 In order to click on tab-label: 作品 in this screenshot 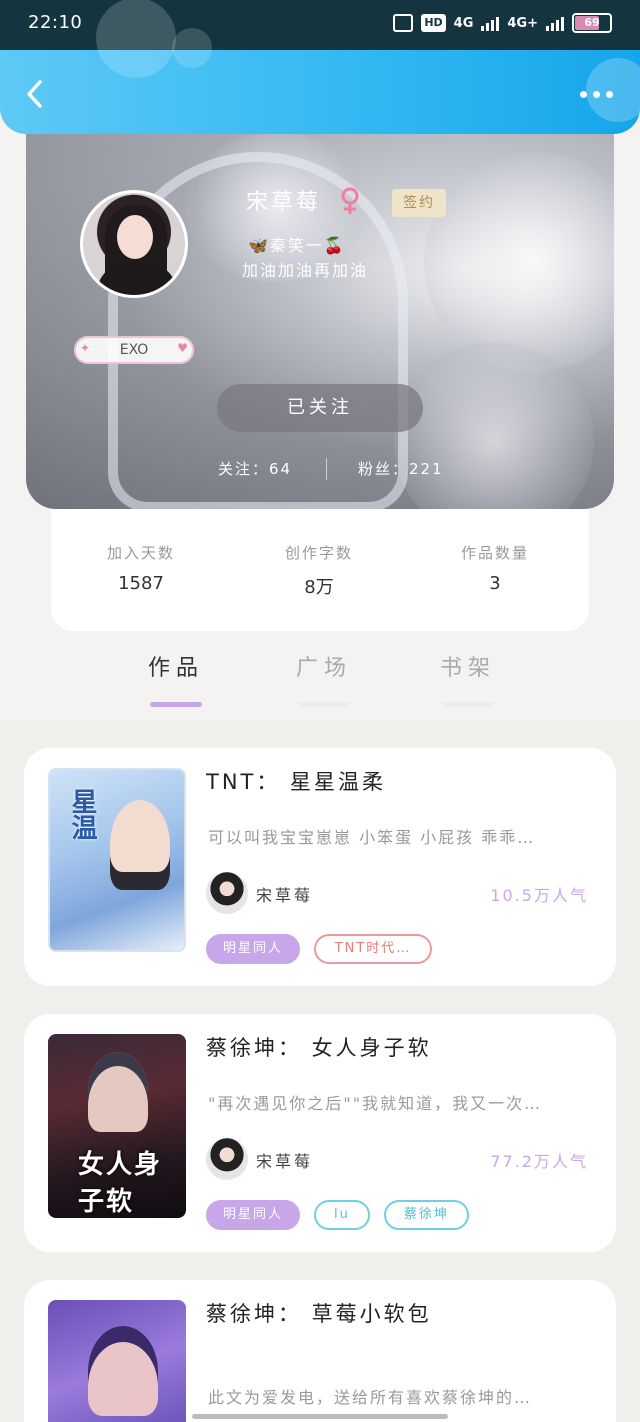, I will do `click(175, 668)`.